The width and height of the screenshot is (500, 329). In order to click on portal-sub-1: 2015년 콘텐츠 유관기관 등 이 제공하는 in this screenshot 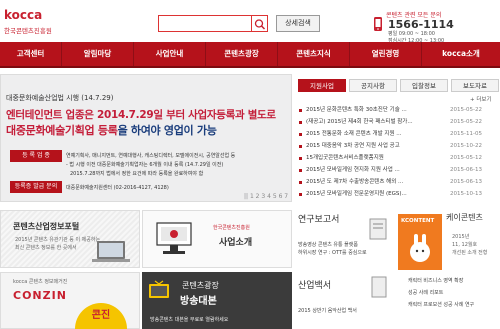, I will do `click(58, 240)`.